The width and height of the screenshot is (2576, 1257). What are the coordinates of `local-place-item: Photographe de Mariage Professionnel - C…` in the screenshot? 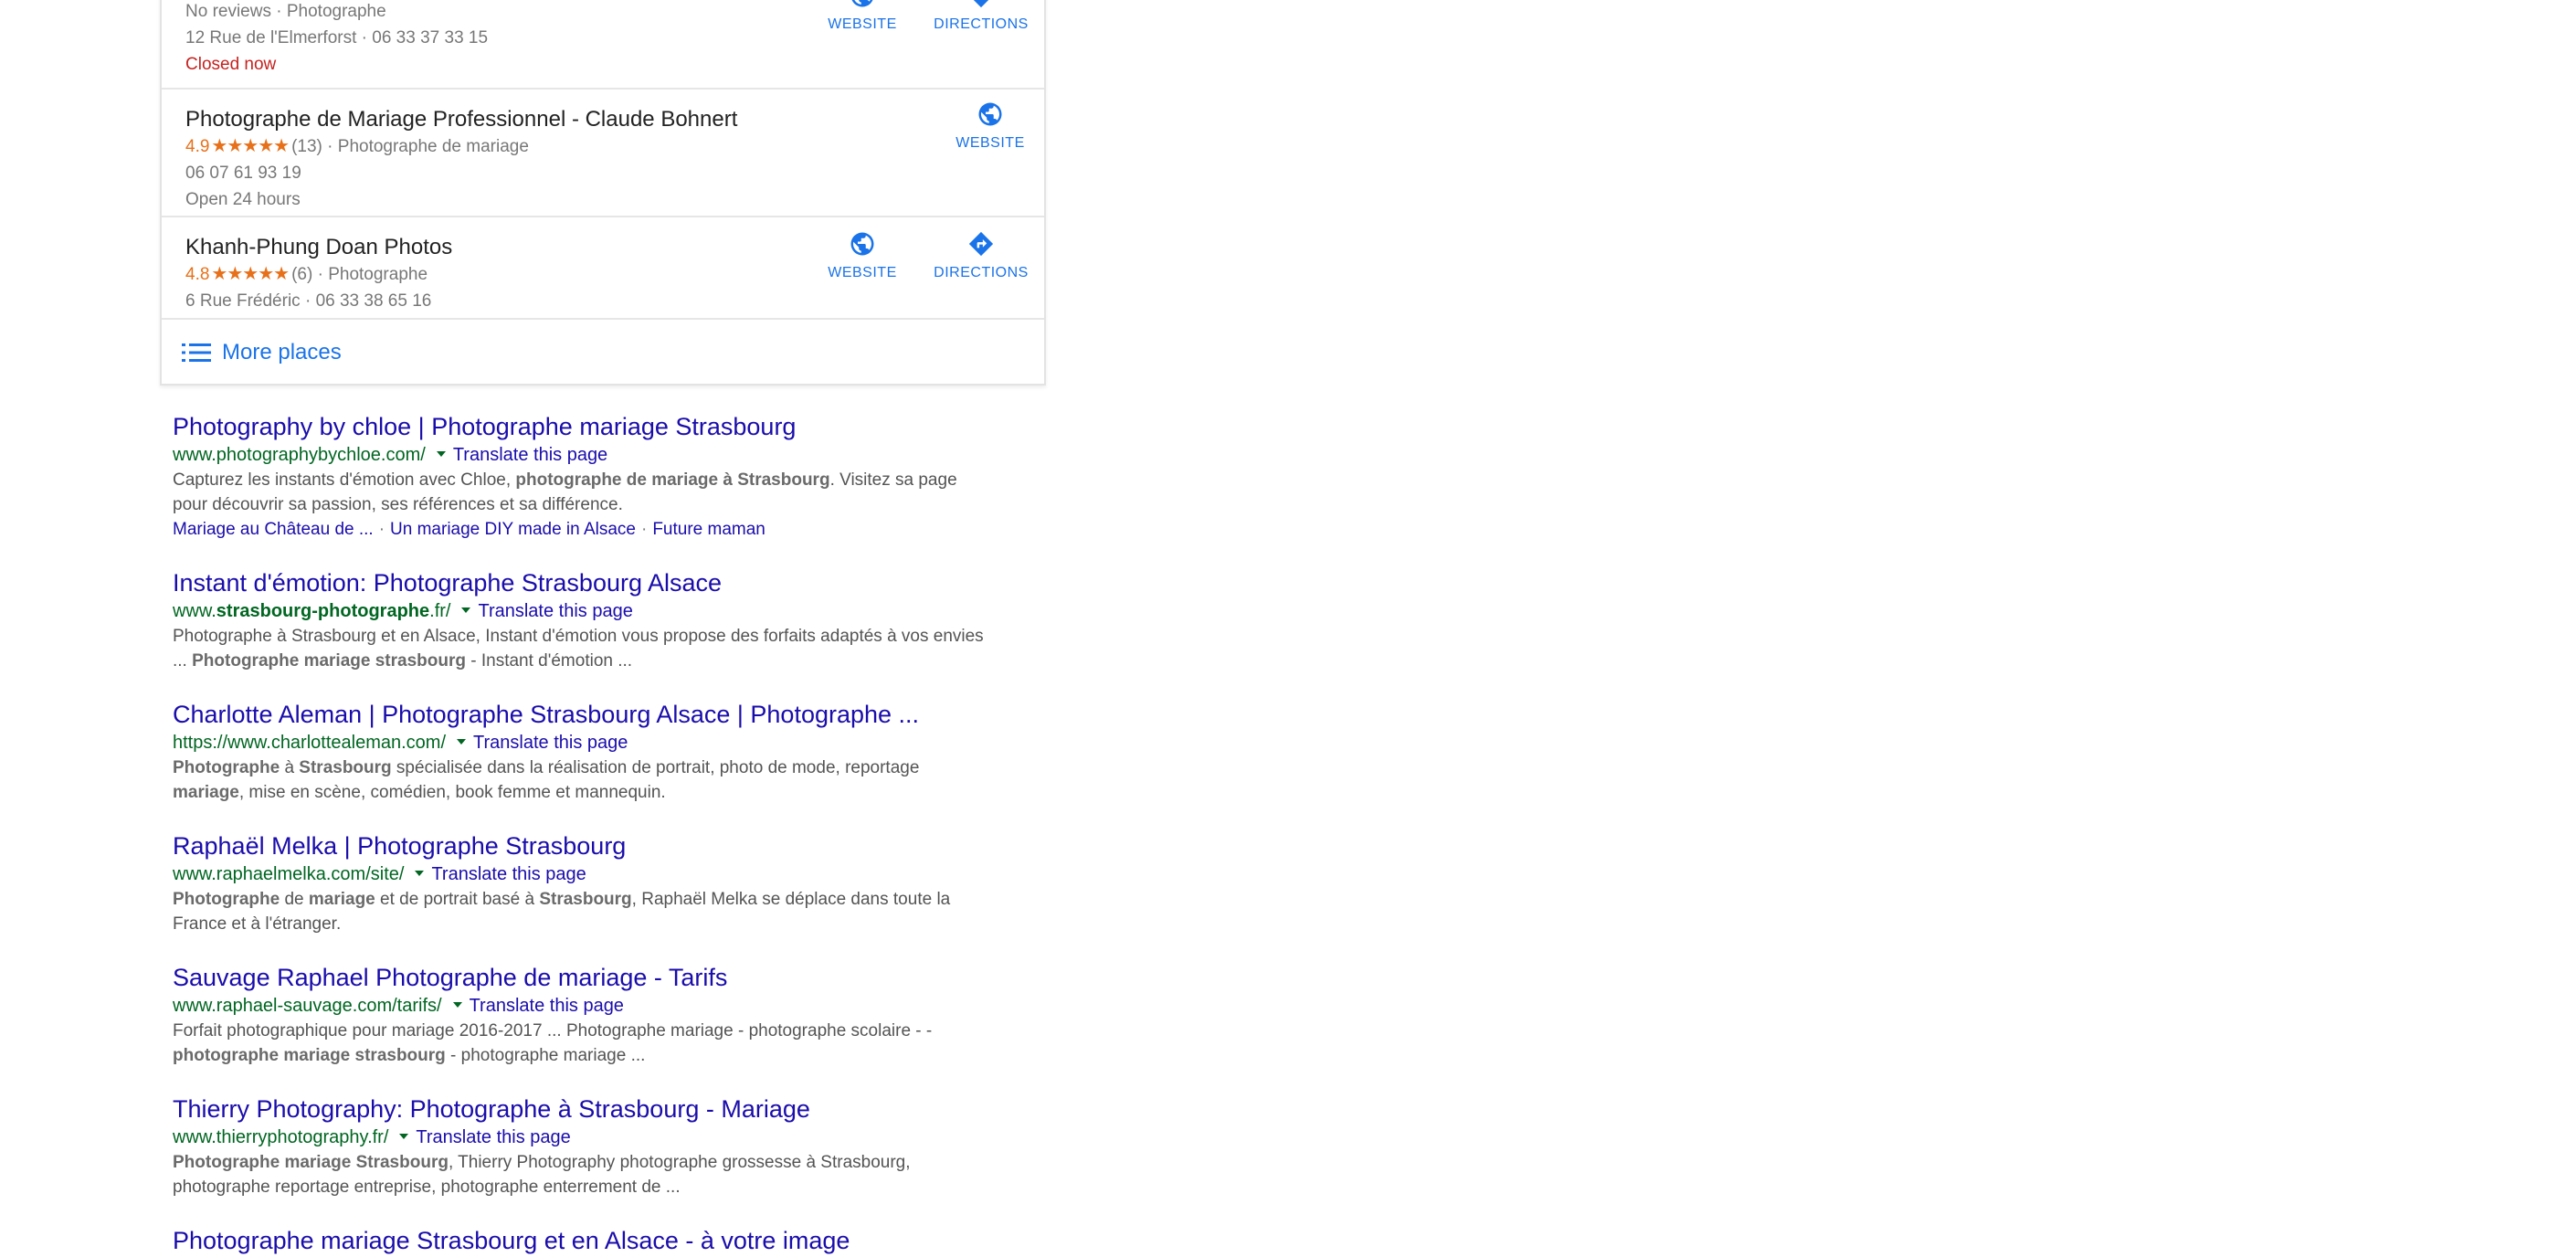 It's located at (603, 153).